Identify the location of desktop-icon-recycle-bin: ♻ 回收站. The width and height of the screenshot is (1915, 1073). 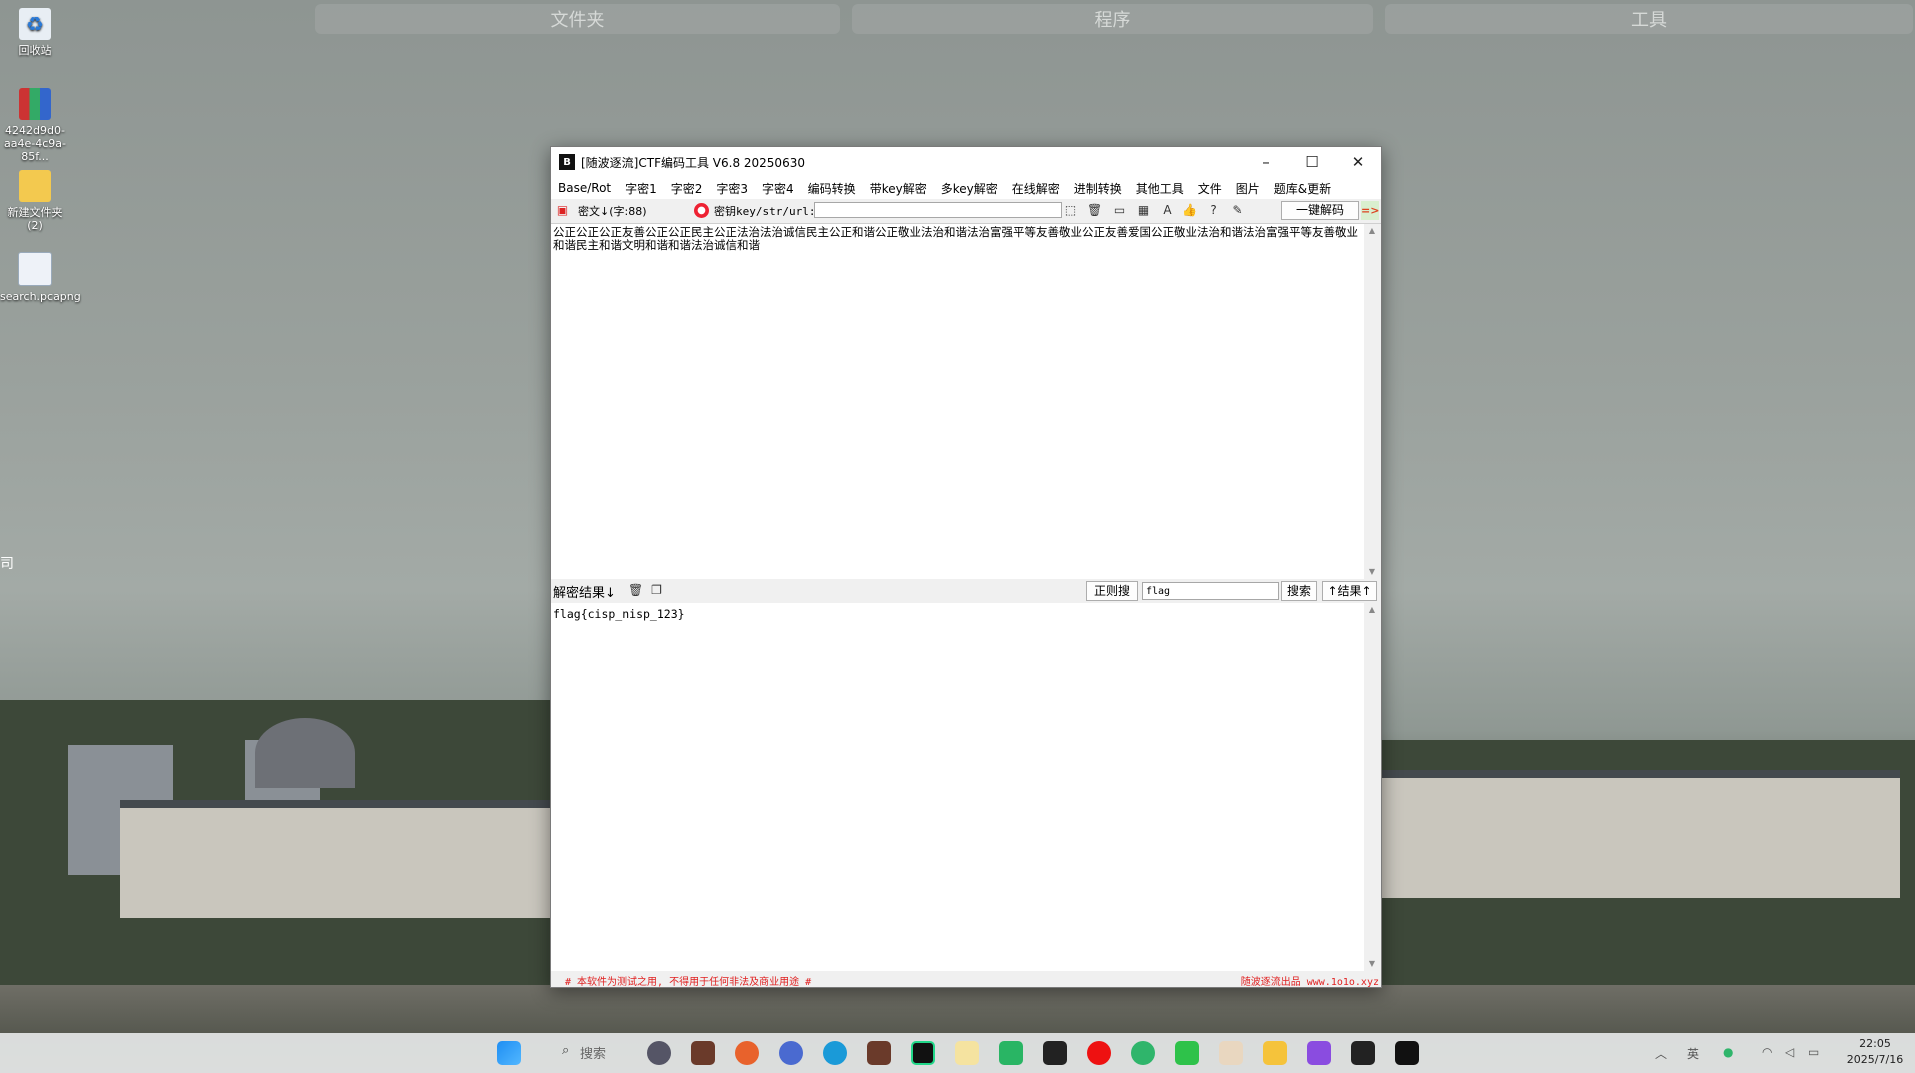
(35, 32).